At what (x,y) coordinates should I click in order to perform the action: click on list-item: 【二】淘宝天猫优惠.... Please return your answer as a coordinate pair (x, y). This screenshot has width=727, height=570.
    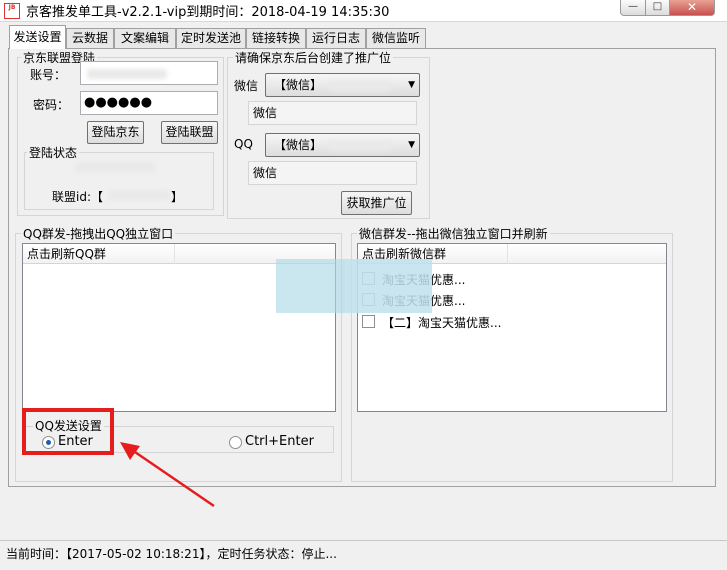
    Looking at the image, I should click on (512, 322).